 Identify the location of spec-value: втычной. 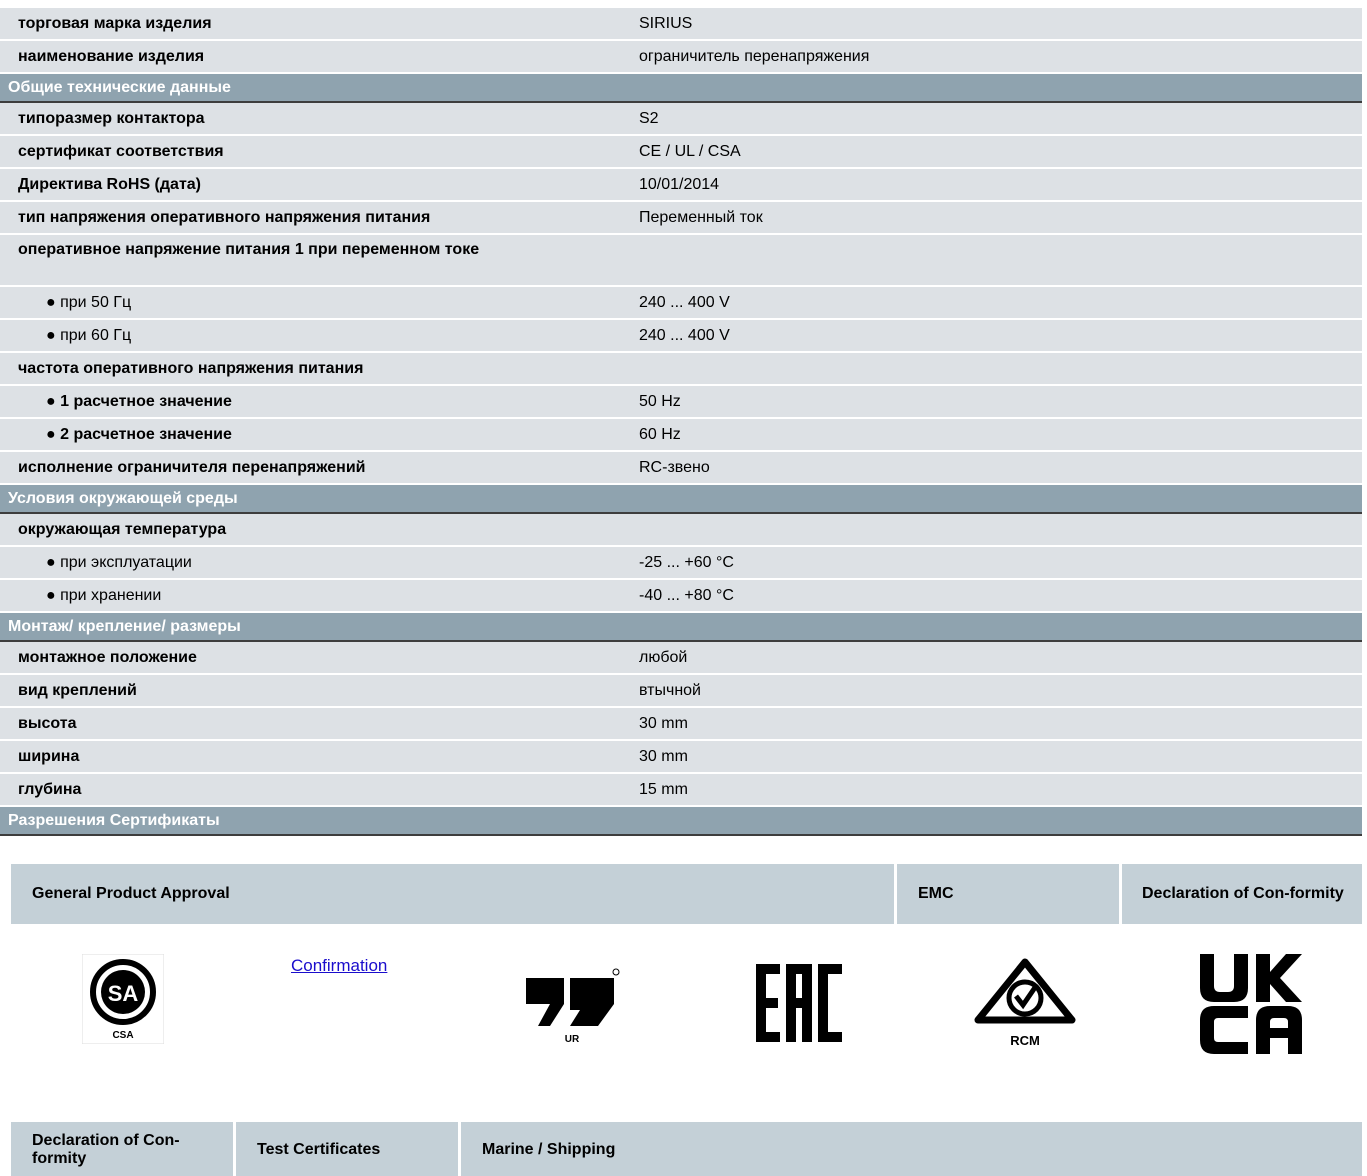
(991, 690).